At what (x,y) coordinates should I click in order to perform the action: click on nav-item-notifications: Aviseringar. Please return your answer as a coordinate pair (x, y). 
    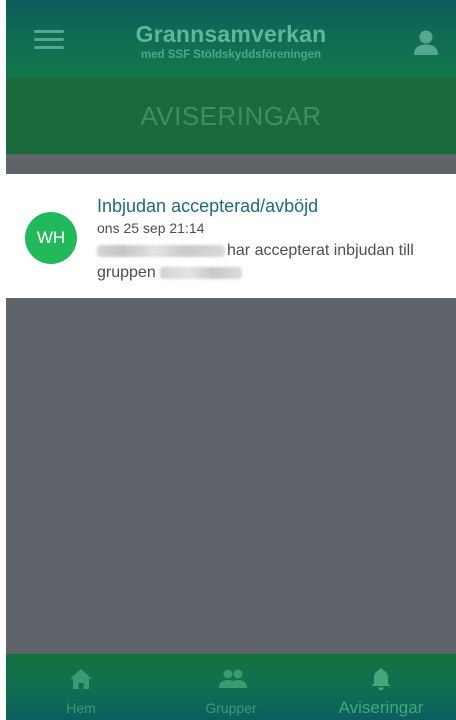
    Looking at the image, I should click on (381, 687).